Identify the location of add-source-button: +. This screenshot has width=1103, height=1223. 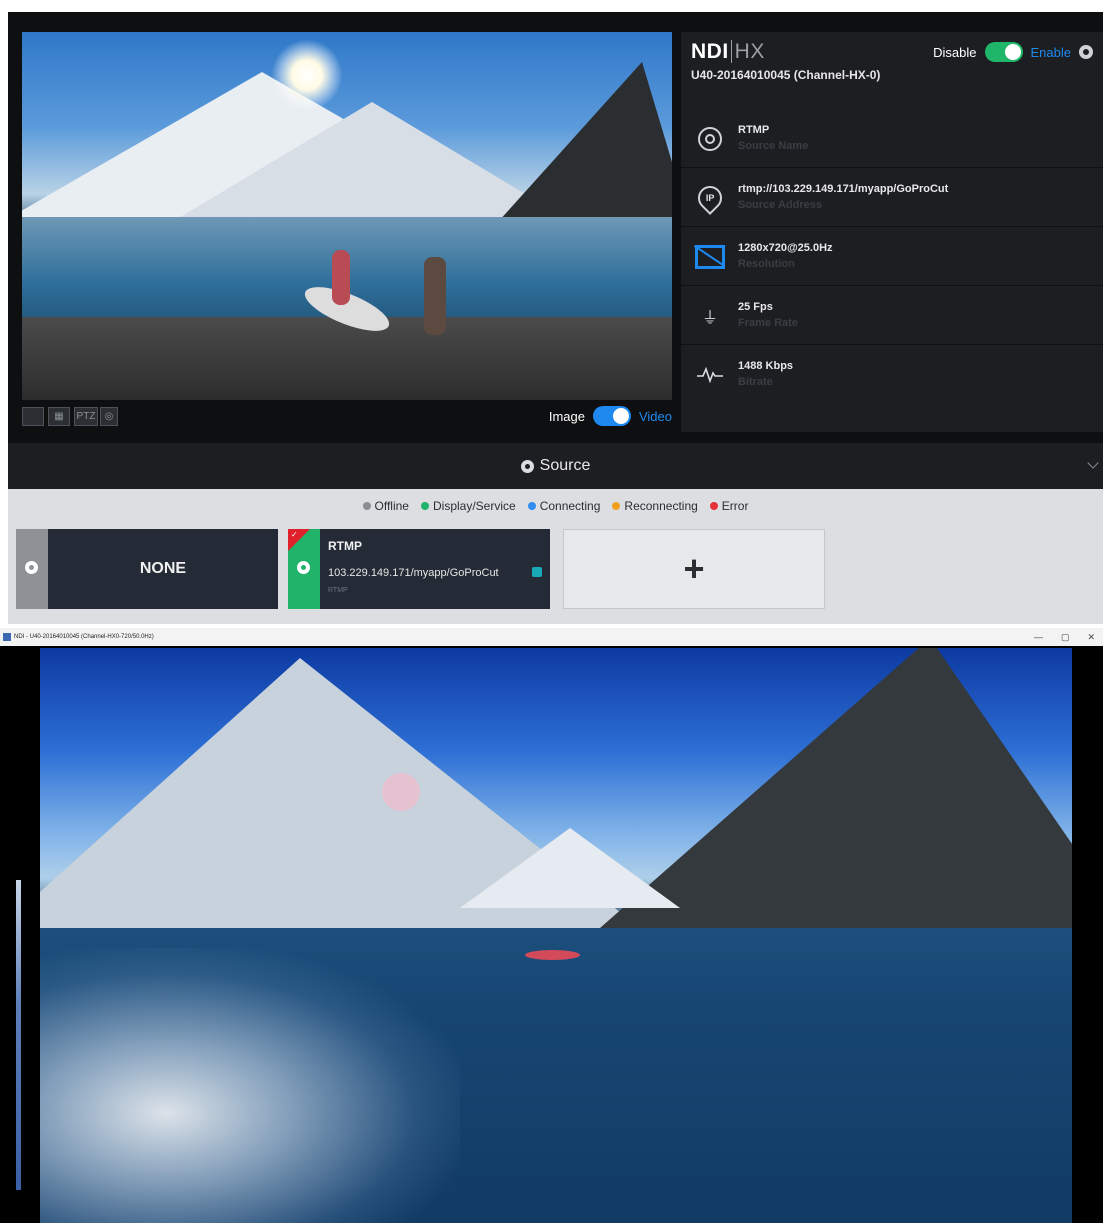
(694, 569).